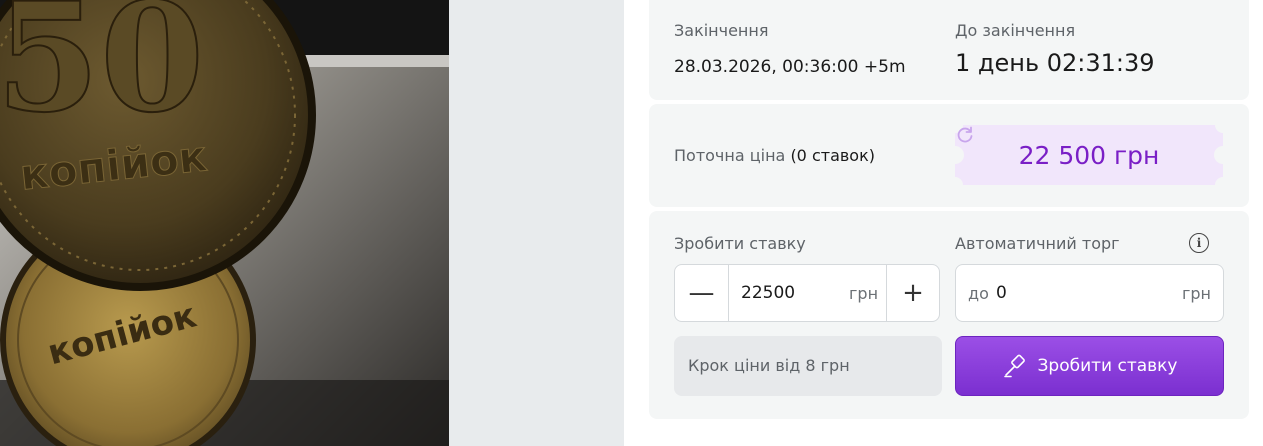  I want to click on current-price-value: 22 500 грн, so click(1089, 155).